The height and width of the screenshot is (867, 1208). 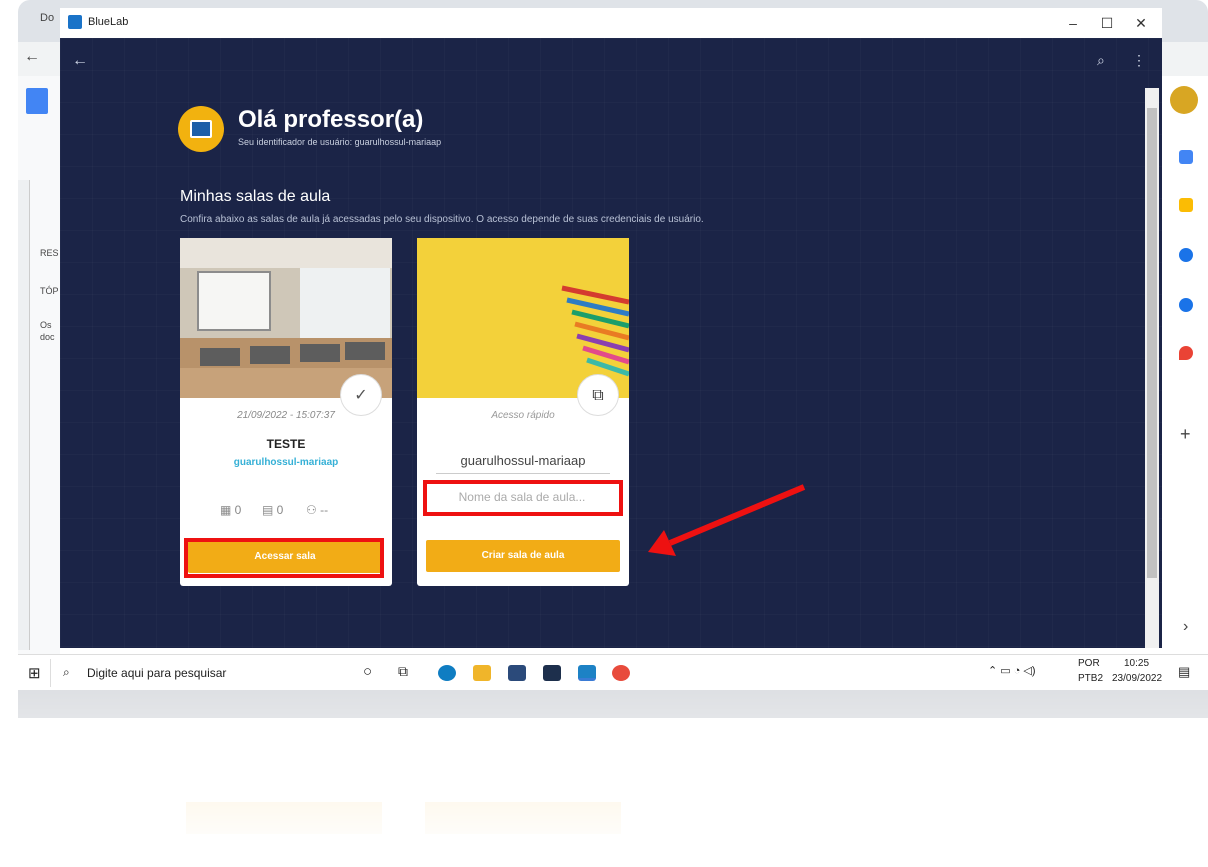 What do you see at coordinates (46, 325) in the screenshot?
I see `side-text: Os` at bounding box center [46, 325].